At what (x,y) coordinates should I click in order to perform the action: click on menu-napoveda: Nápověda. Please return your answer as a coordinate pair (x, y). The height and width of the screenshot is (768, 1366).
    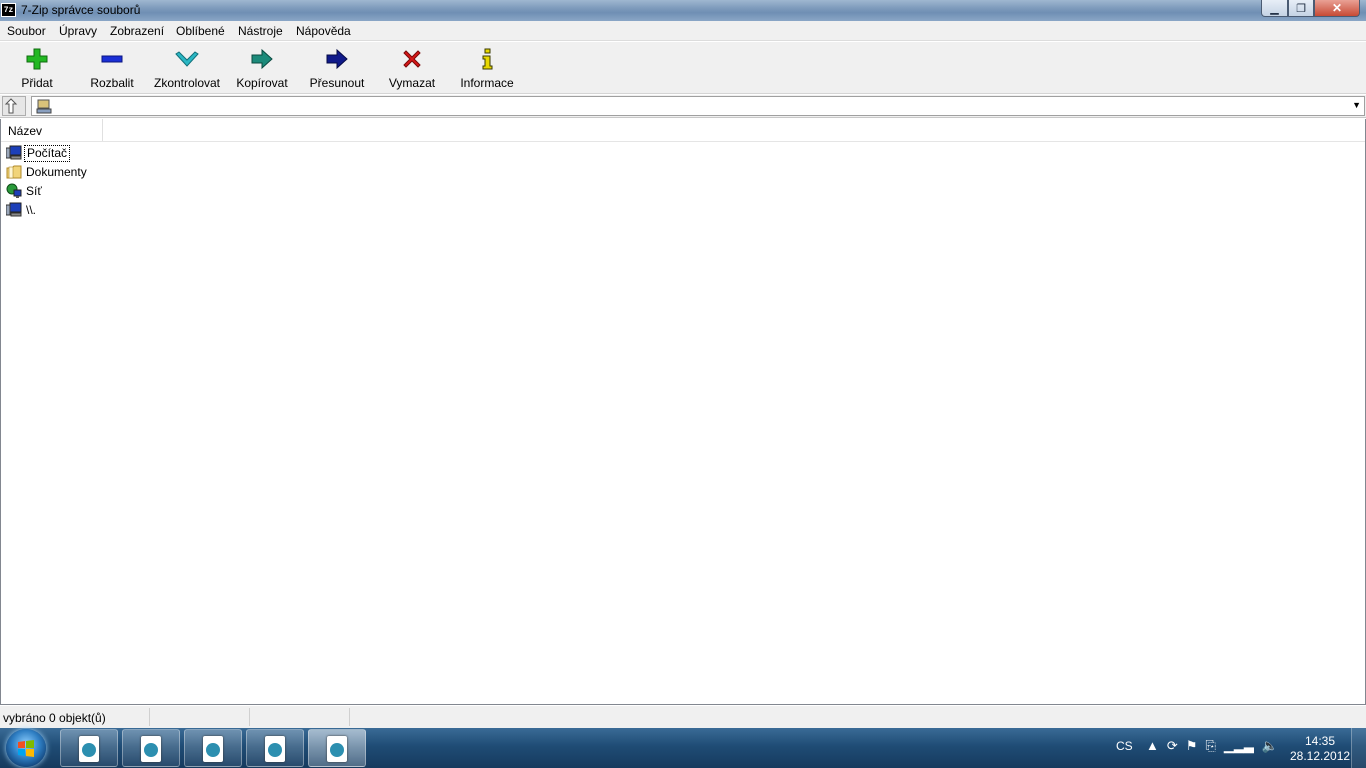
    Looking at the image, I should click on (323, 31).